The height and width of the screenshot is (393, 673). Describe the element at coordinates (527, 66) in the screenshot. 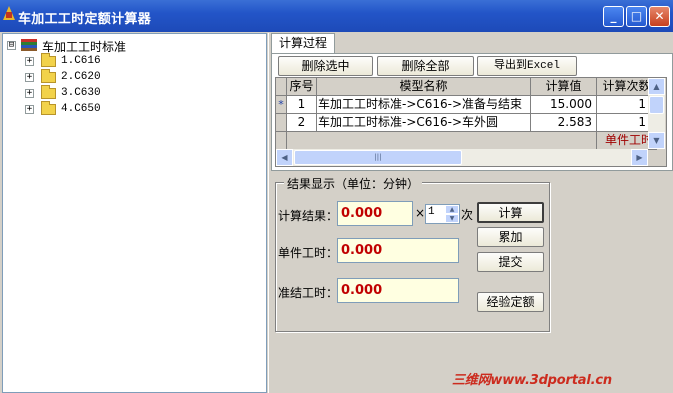

I see `export-excel-button: 导出到Excel` at that location.